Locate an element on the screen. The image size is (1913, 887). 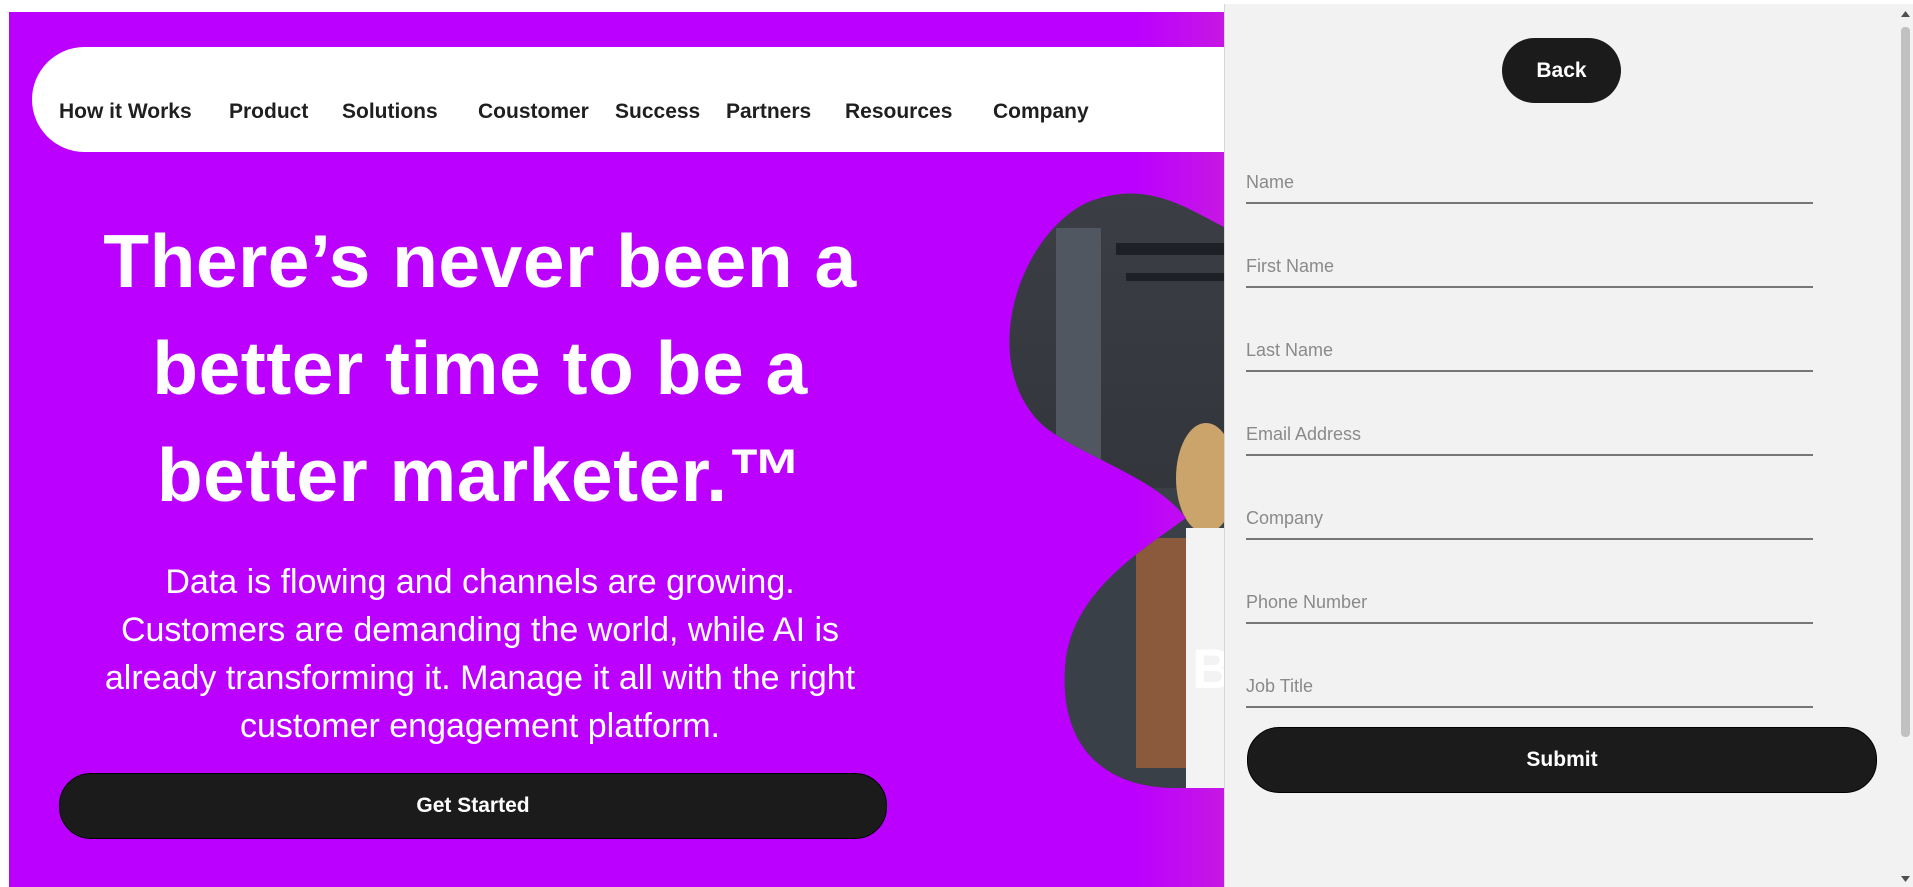
email-input is located at coordinates (1529, 435).